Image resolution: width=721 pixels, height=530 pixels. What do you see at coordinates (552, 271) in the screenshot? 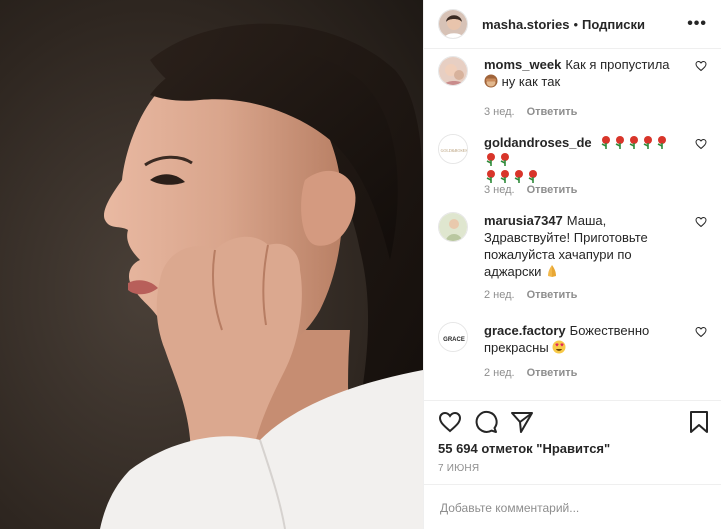
I see `folded-hands-icon` at bounding box center [552, 271].